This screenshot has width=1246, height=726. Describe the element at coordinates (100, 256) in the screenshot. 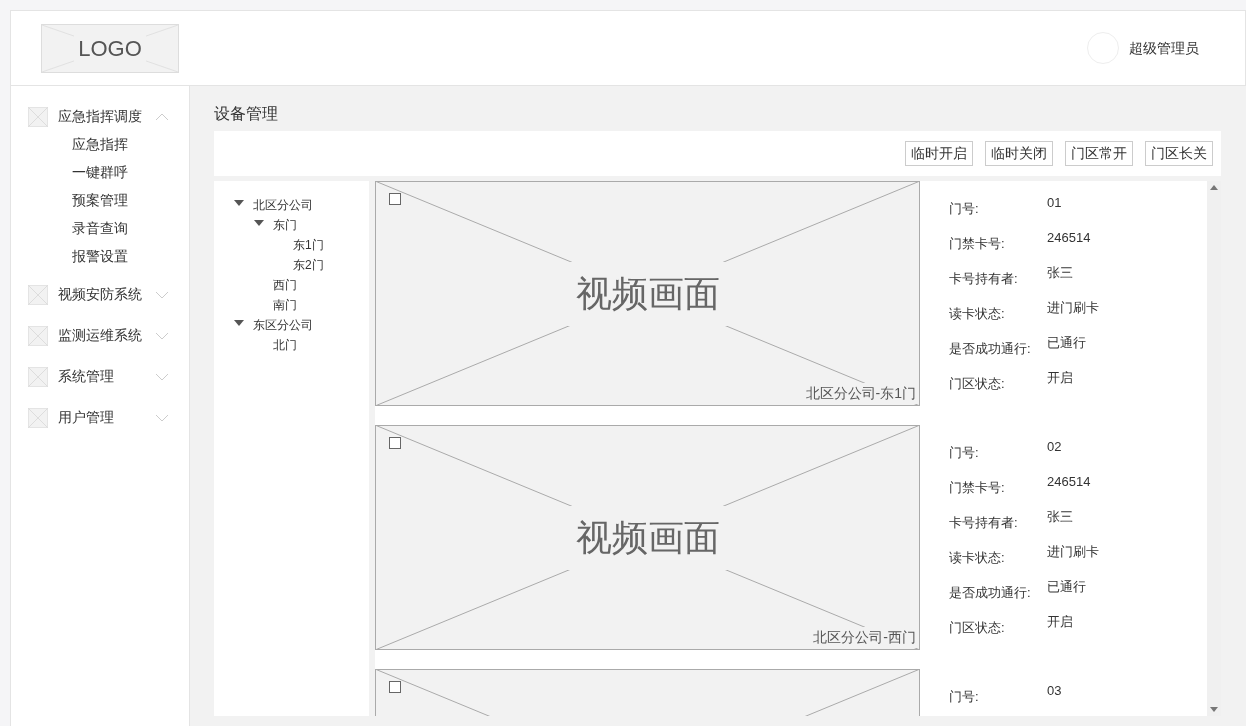

I see `submenu-item: 报警设置` at that location.